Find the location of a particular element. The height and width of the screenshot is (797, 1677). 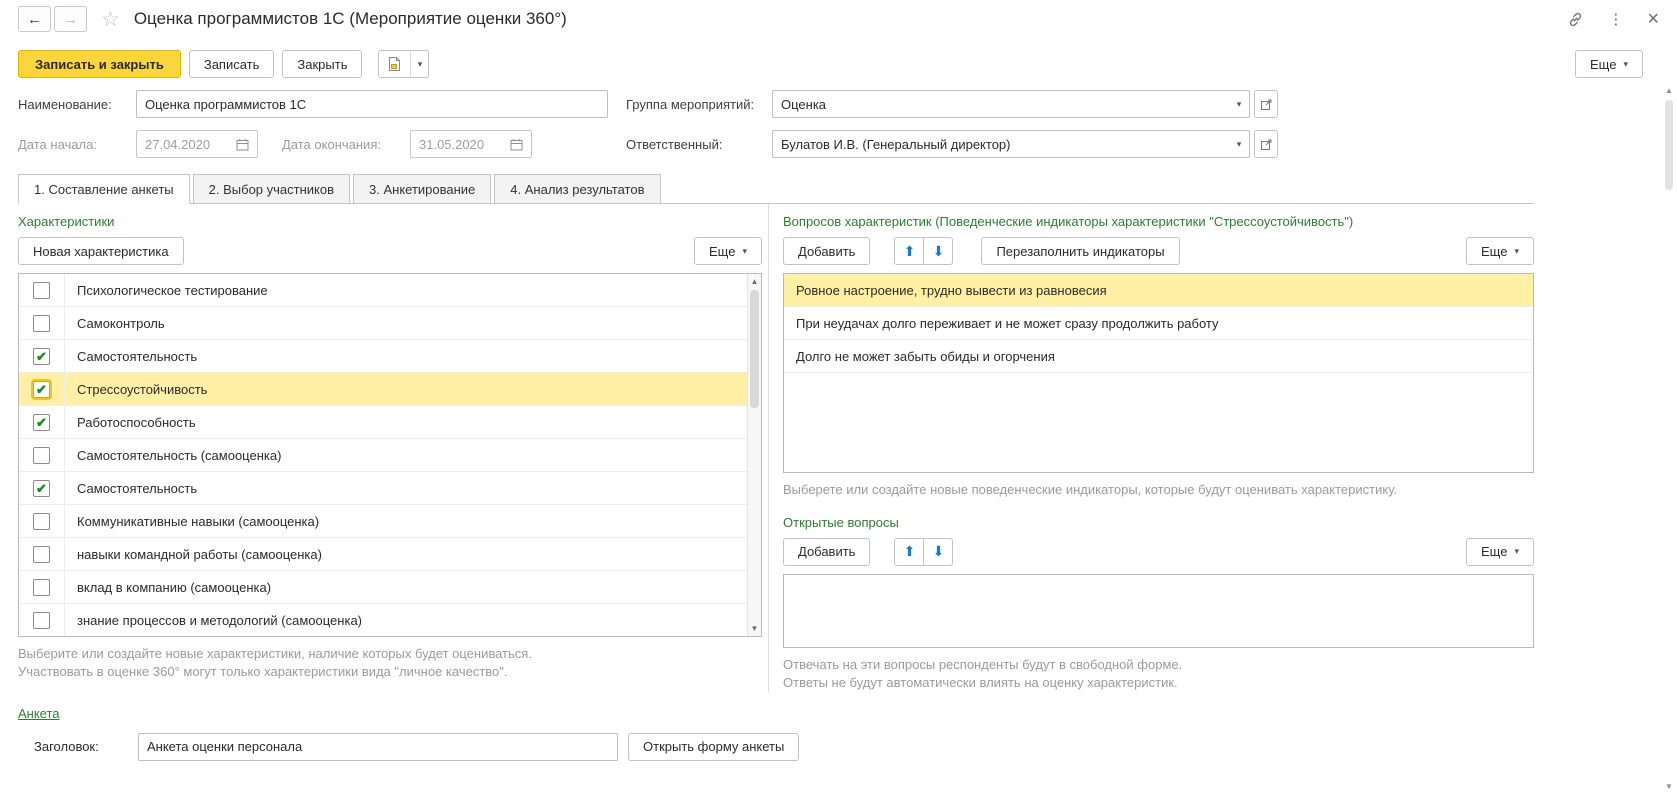

characteristic-row: Психологическое тестирование is located at coordinates (383, 290).